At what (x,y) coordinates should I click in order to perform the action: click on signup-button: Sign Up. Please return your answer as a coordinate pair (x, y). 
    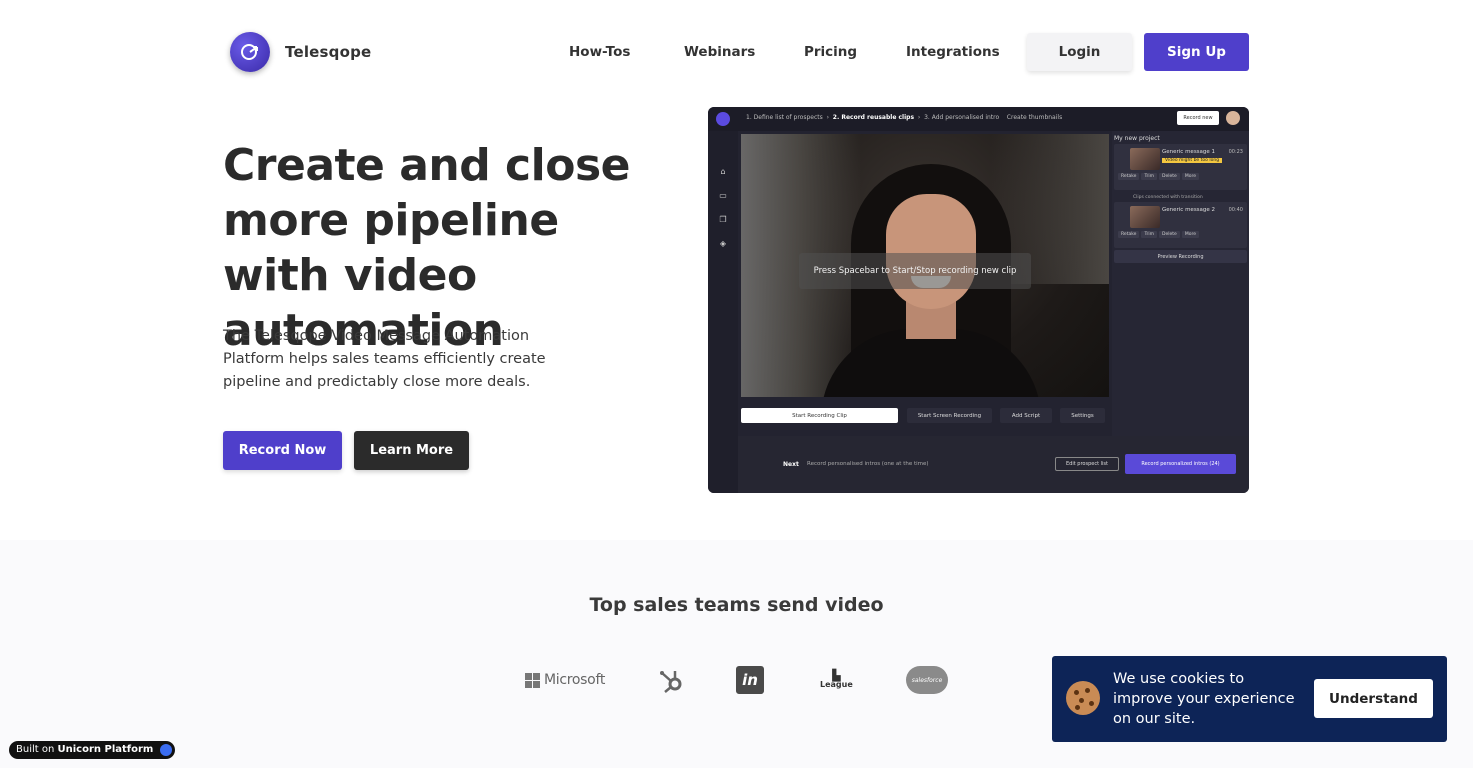
    Looking at the image, I should click on (1196, 52).